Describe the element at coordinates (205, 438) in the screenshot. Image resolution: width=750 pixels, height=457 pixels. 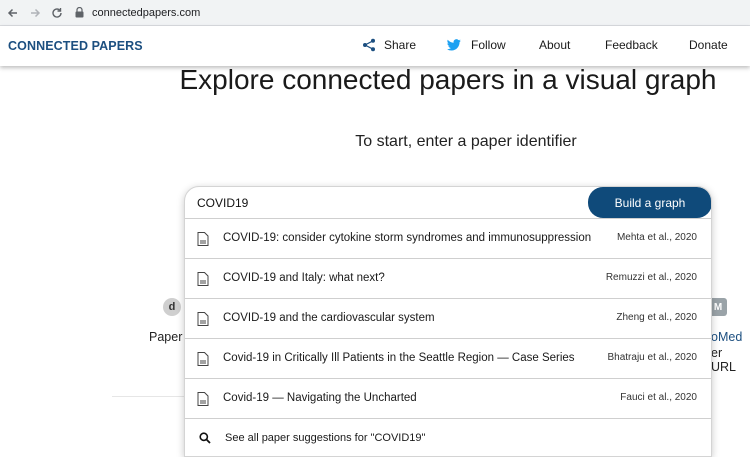
I see `search-icon` at that location.